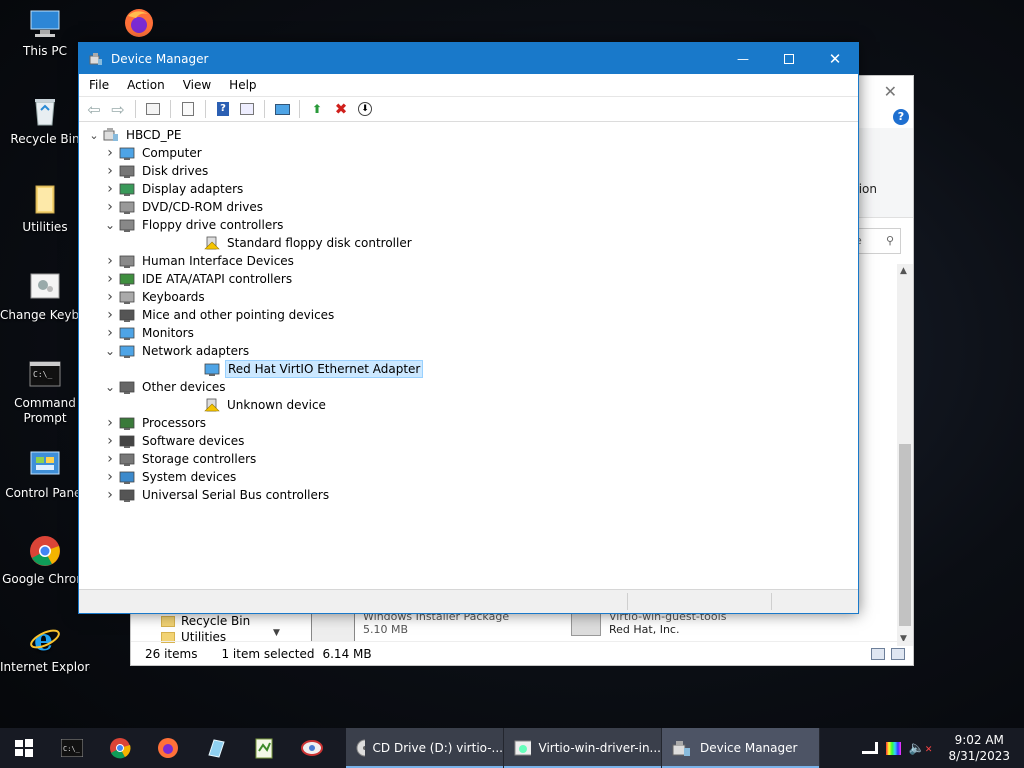 The height and width of the screenshot is (768, 1024). Describe the element at coordinates (45, 474) in the screenshot. I see `desktop-icon-control-panel: Control Panel` at that location.